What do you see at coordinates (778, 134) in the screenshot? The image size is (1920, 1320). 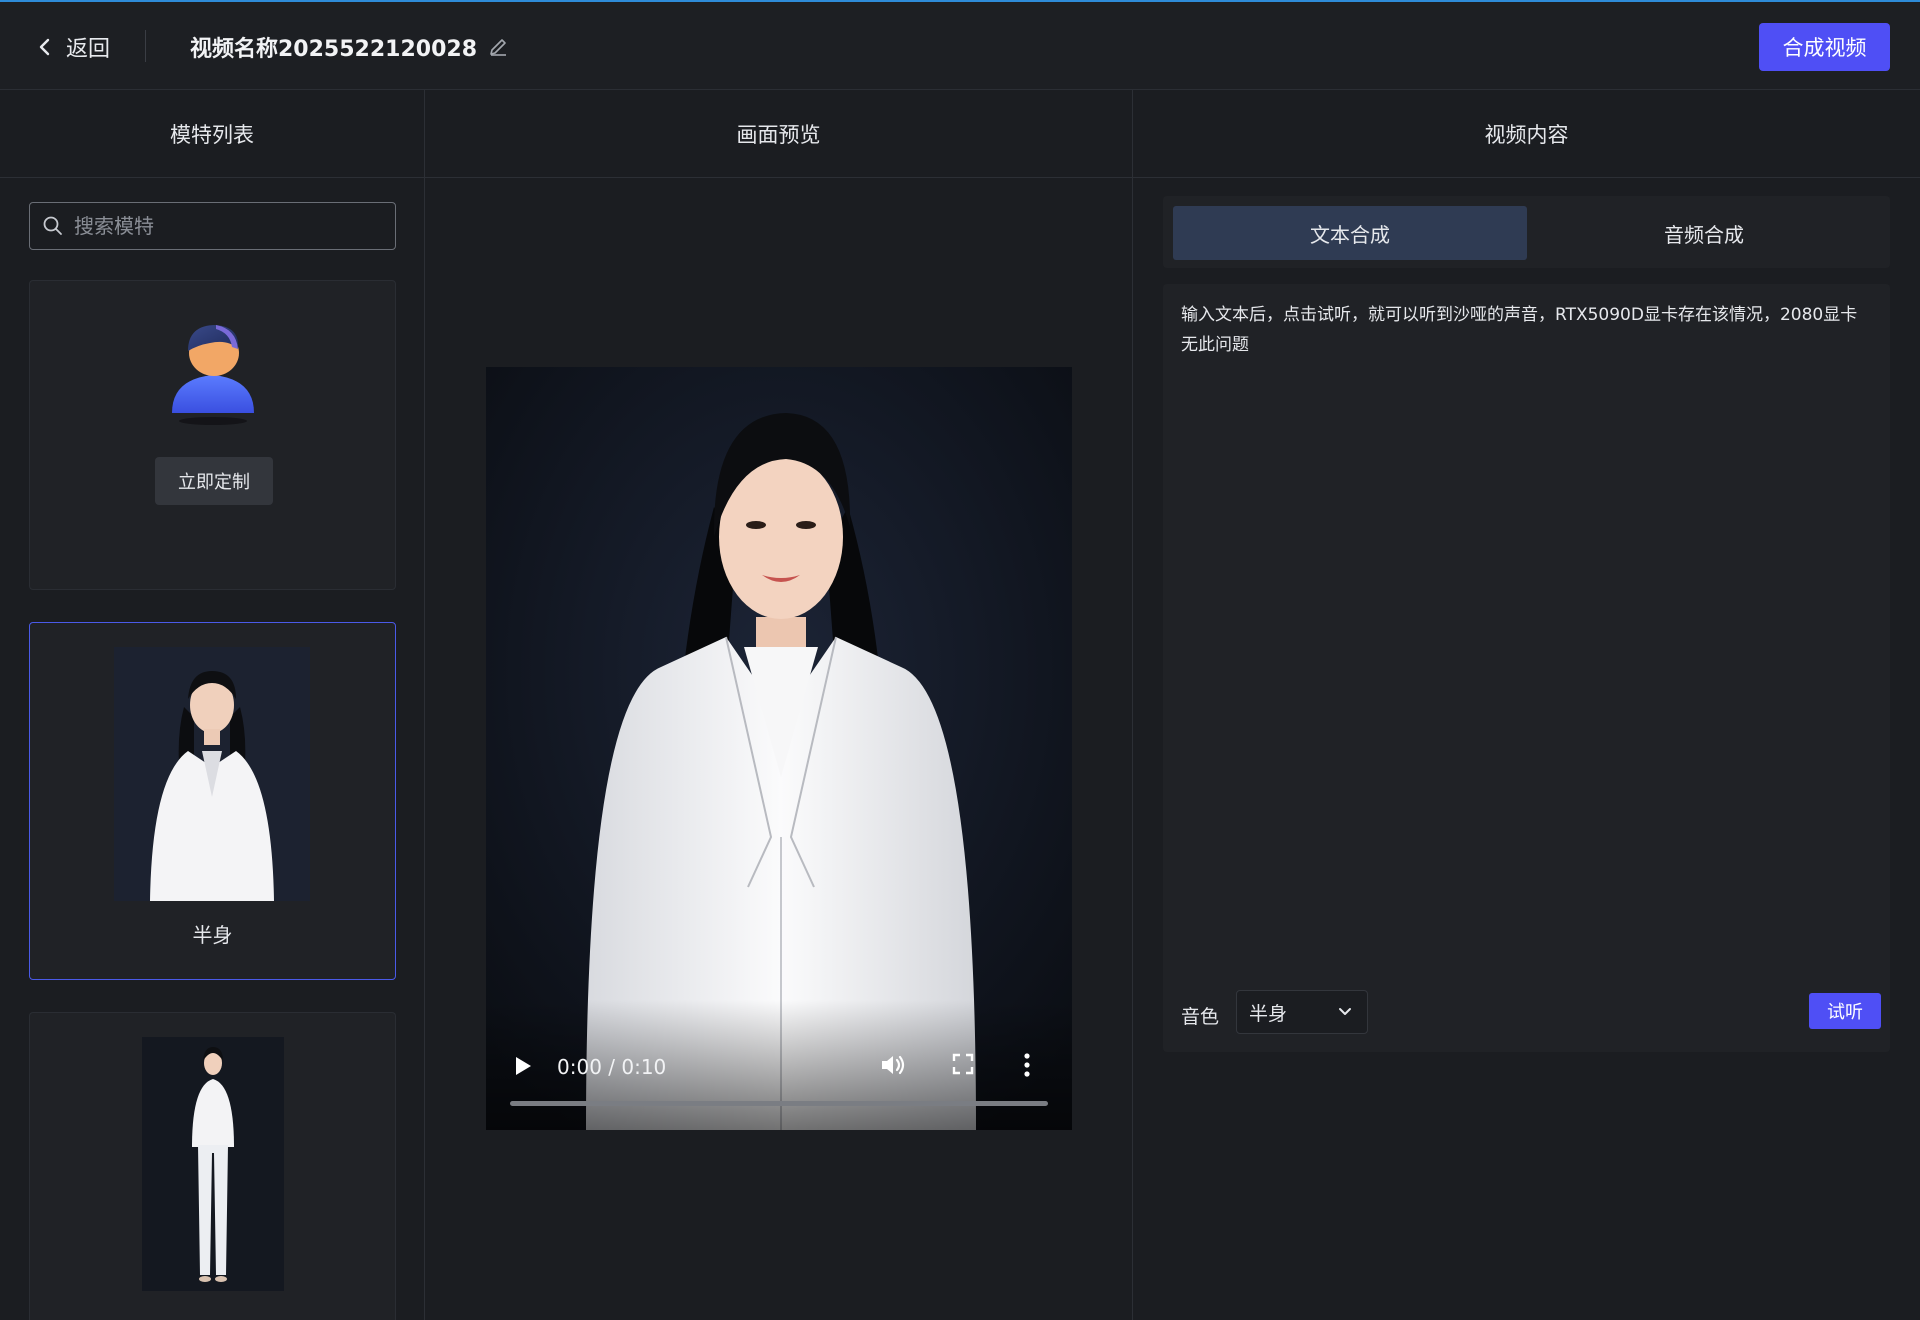 I see `preview-title: 画面预览` at bounding box center [778, 134].